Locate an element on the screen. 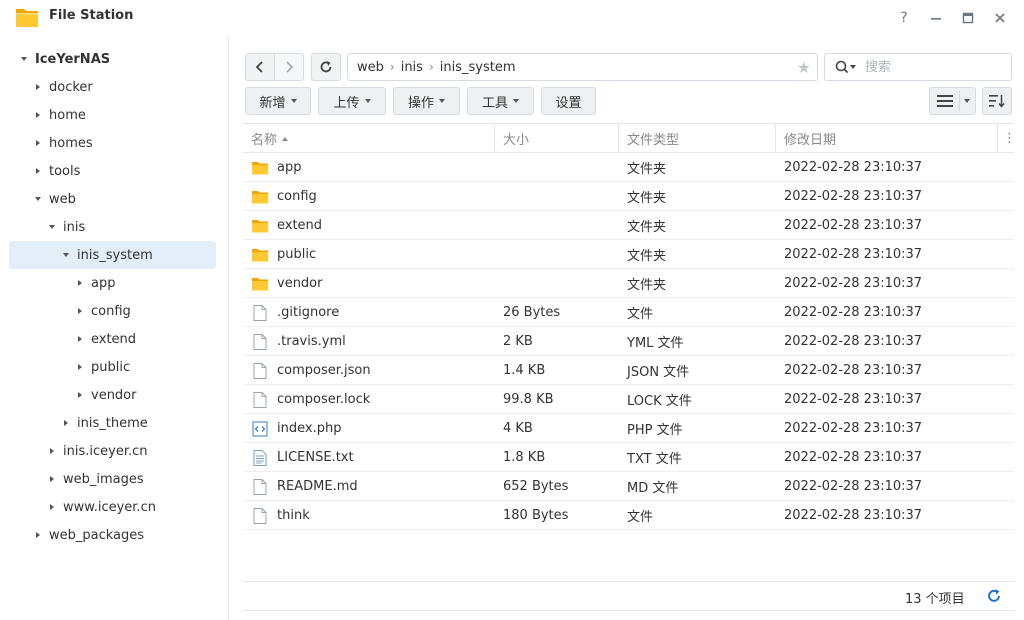  sidebar-item-vendor: vendor is located at coordinates (112, 395).